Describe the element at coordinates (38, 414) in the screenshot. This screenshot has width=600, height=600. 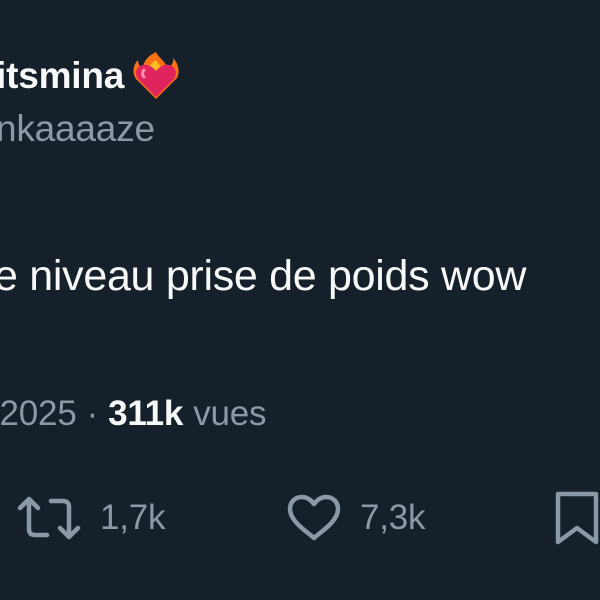
I see `tweet-date: /2025` at that location.